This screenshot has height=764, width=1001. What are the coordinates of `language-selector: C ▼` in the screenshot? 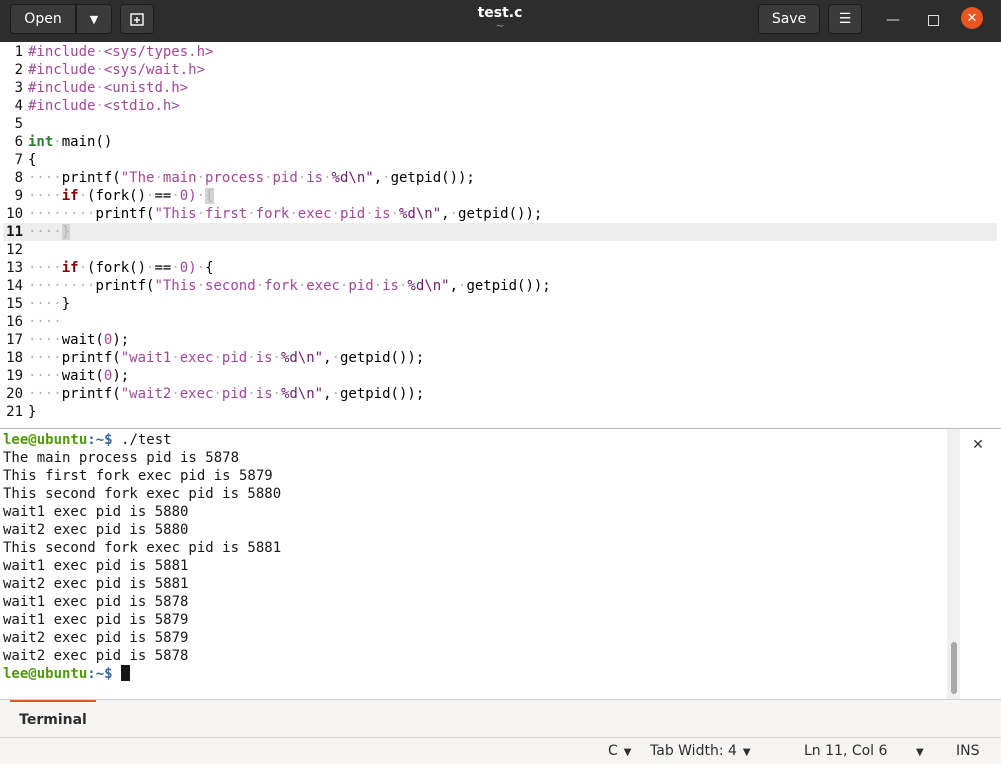 It's located at (619, 751).